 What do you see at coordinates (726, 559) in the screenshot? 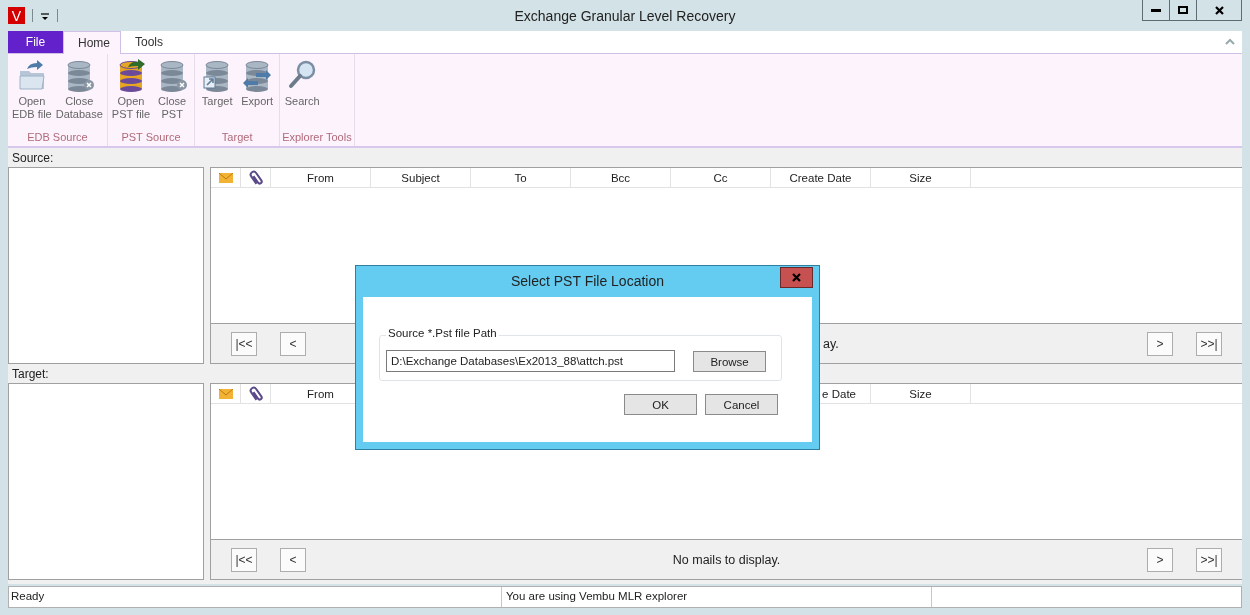
I see `pager-message: No mails to display.` at bounding box center [726, 559].